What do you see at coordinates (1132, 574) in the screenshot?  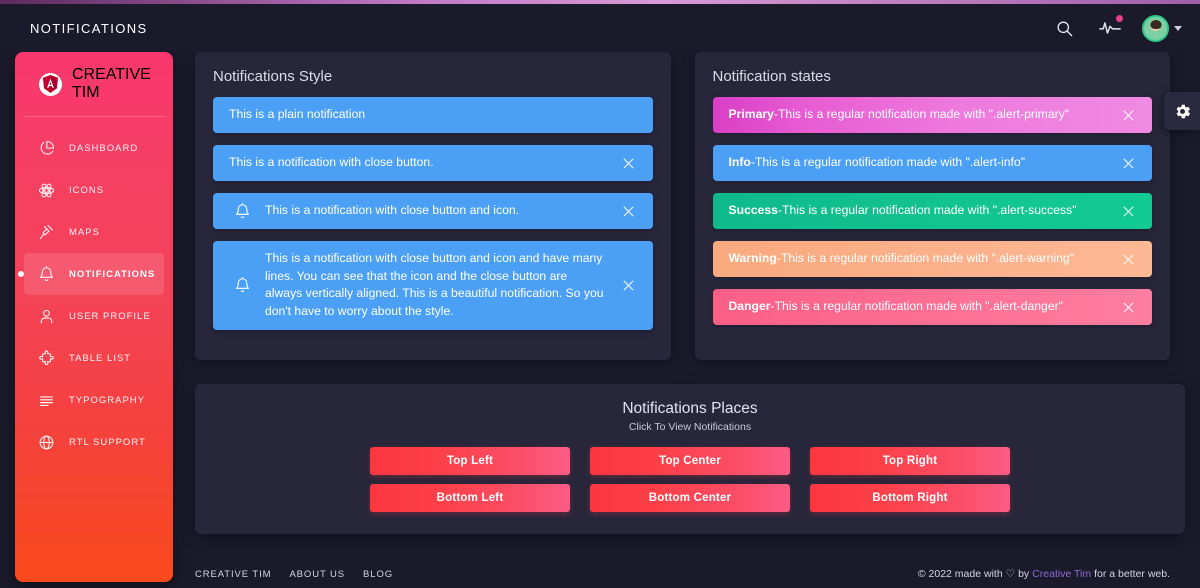 I see `copyright-suffix: for a better web.` at bounding box center [1132, 574].